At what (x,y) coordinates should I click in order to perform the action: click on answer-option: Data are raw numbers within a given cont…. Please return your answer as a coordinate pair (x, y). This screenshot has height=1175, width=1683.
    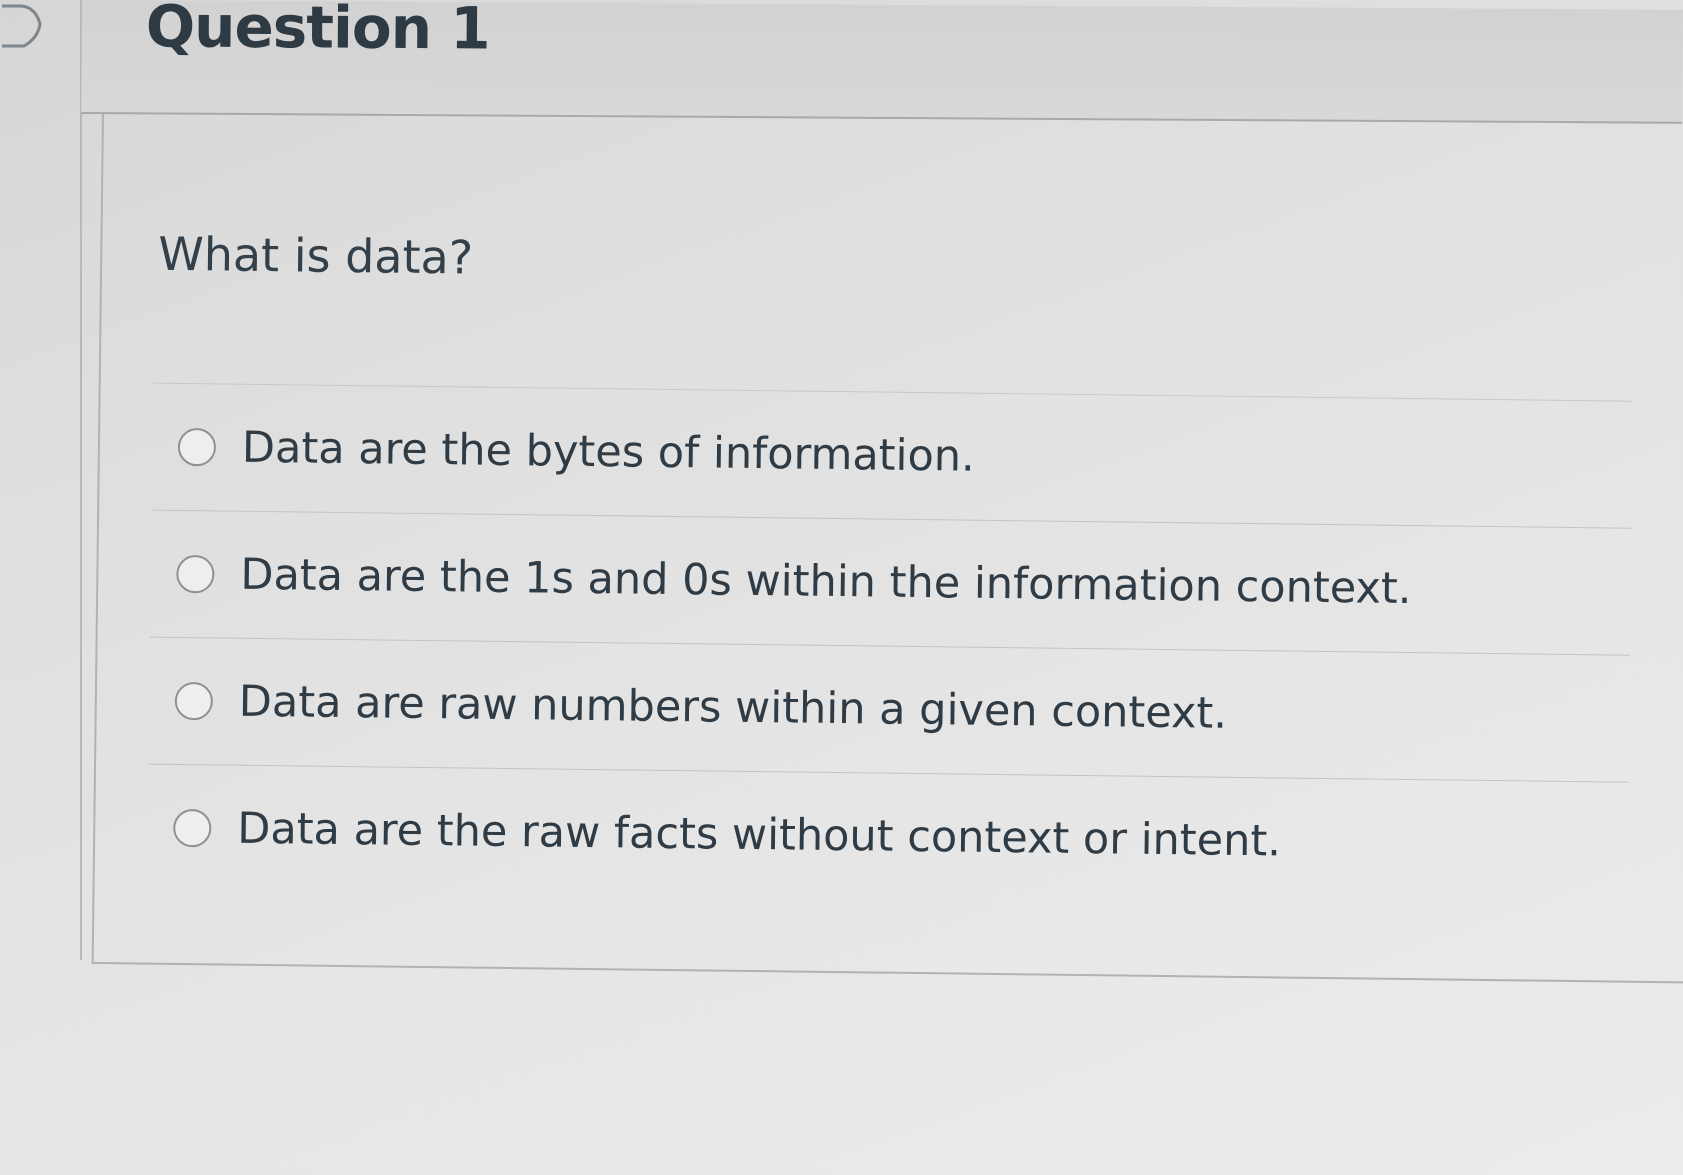
    Looking at the image, I should click on (889, 709).